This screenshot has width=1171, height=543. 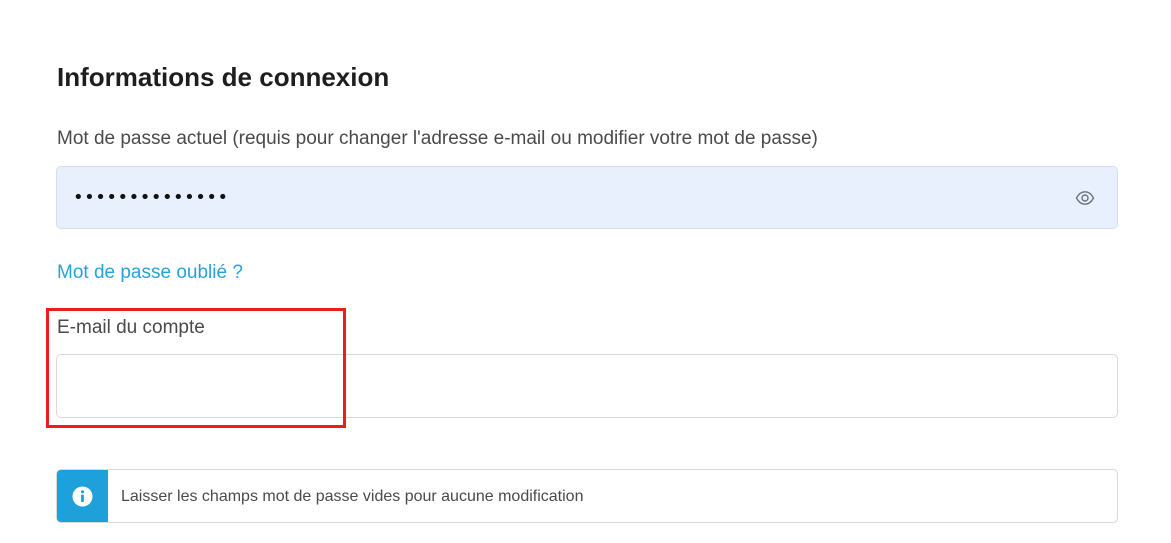 I want to click on eye-icon, so click(x=1085, y=198).